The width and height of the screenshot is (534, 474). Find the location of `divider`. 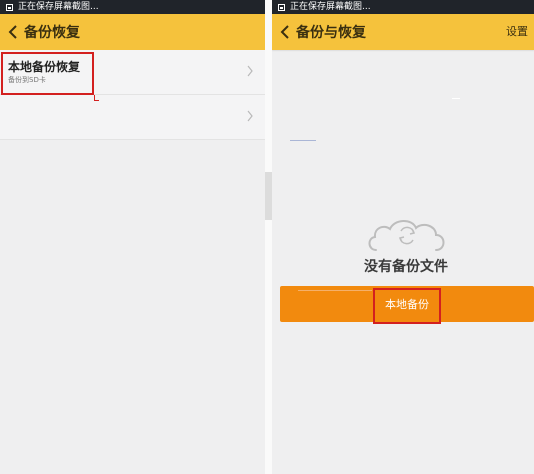

divider is located at coordinates (268, 237).